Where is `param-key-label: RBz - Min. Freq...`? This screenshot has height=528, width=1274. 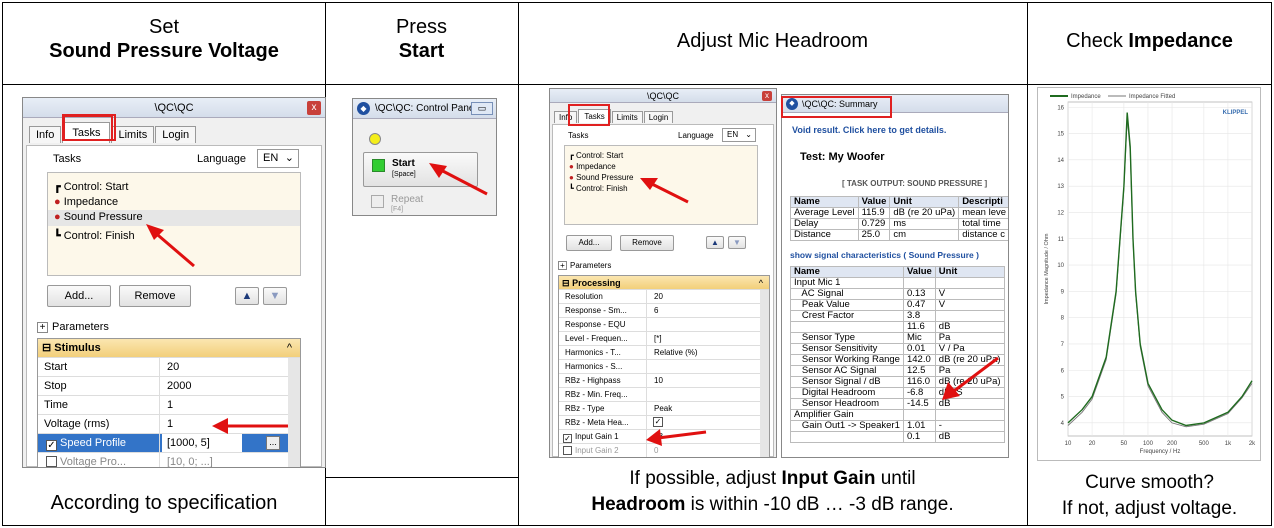 param-key-label: RBz - Min. Freq... is located at coordinates (596, 394).